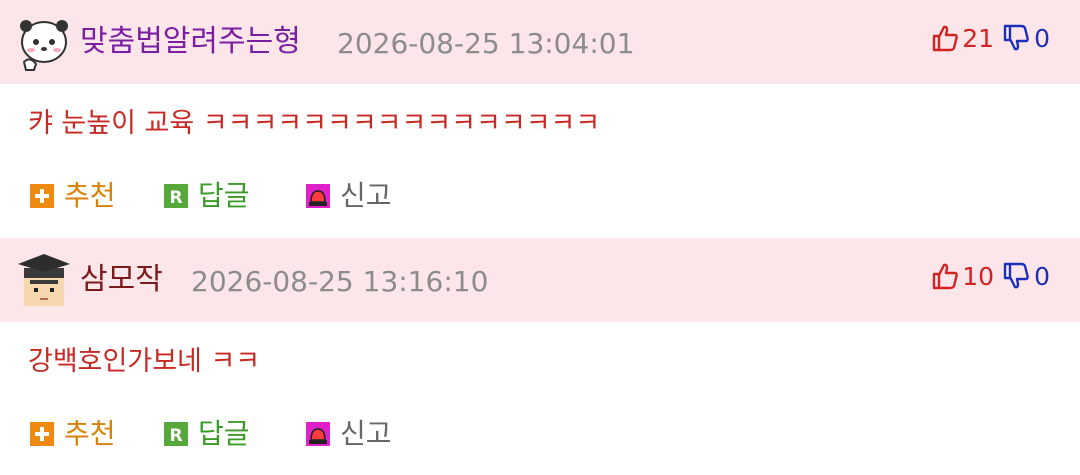 The height and width of the screenshot is (475, 1080). I want to click on comment-date: 2026-08-25 13:04:01, so click(486, 43).